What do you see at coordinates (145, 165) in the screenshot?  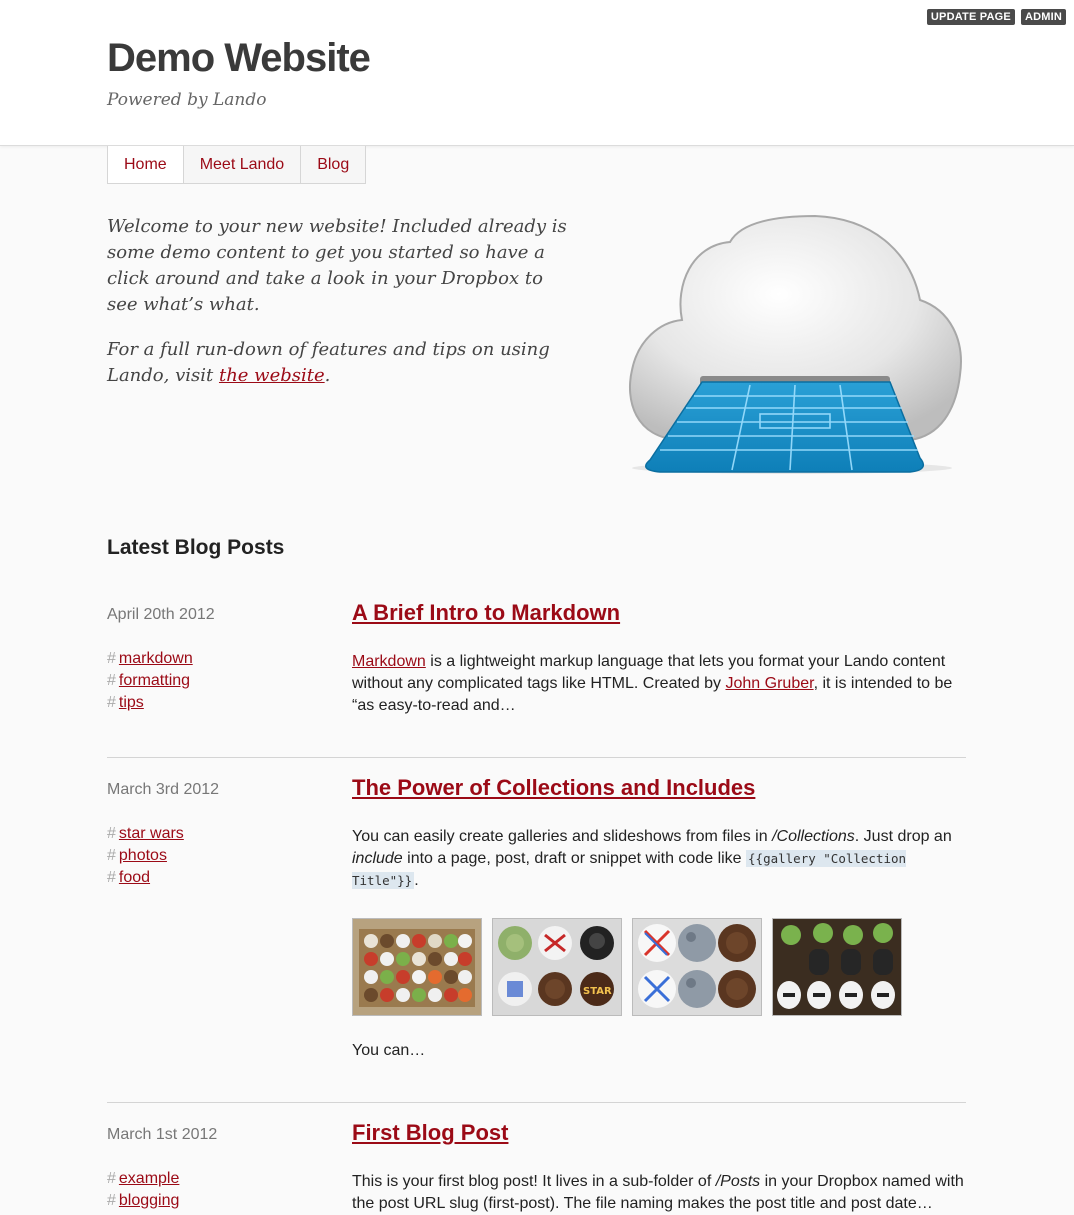 I see `nav-item-home: Home` at bounding box center [145, 165].